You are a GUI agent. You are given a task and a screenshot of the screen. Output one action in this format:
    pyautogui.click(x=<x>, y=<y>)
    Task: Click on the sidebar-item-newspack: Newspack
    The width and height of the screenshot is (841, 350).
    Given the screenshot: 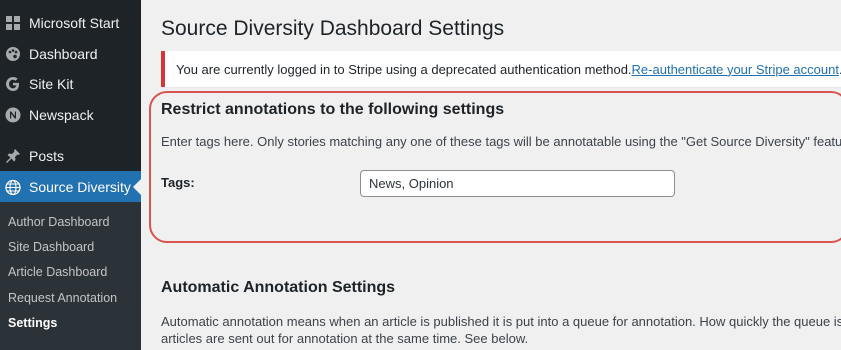 What is the action you would take?
    pyautogui.click(x=70, y=115)
    